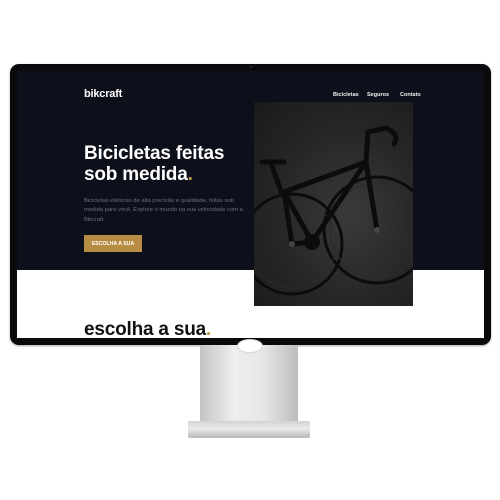 This screenshot has height=500, width=500. I want to click on monitor-stand, so click(249, 382).